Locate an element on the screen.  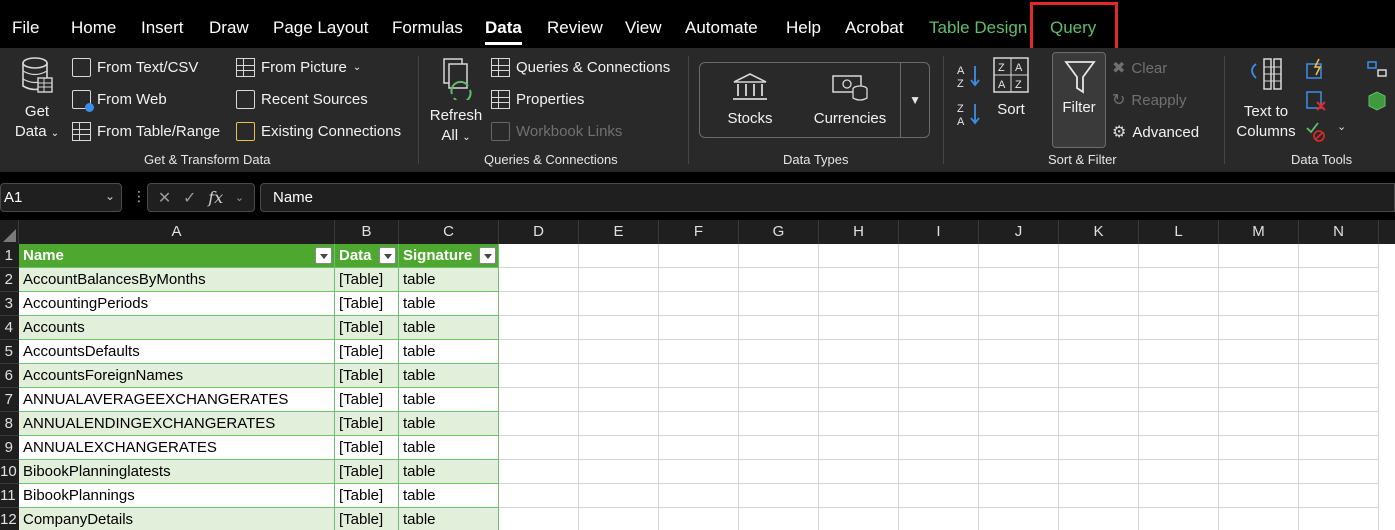
row-header: 11 is located at coordinates (9, 496).